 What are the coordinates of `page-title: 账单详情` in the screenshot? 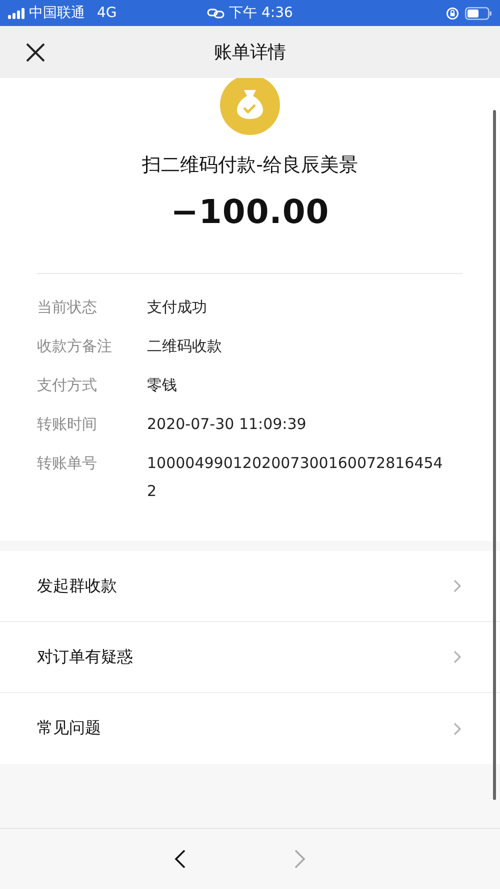 It's located at (250, 52).